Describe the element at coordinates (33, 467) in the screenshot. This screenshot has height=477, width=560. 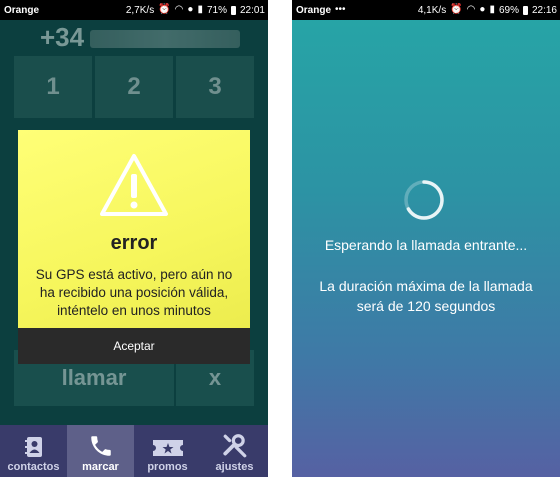
I see `nav-label: contactos` at that location.